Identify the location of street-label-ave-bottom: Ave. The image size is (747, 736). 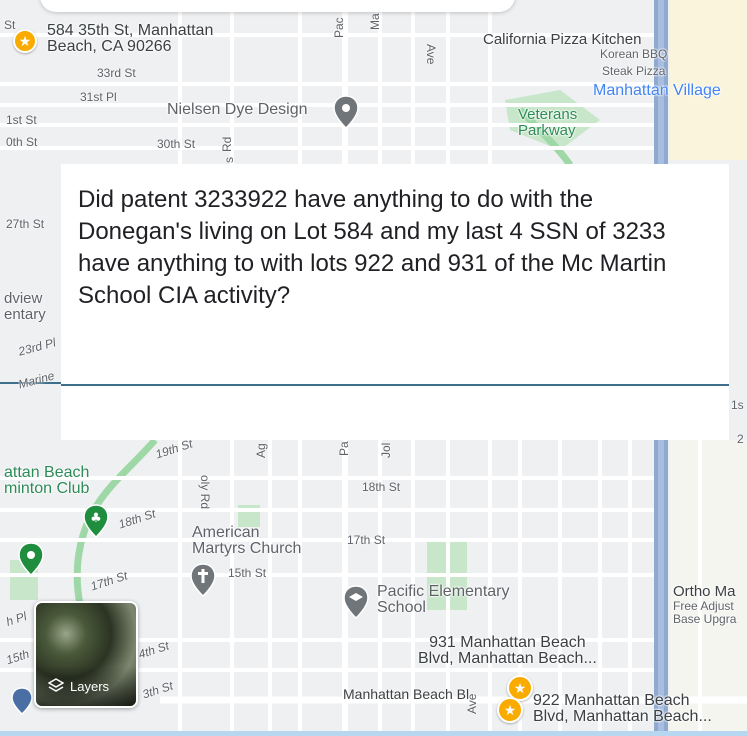
(472, 703).